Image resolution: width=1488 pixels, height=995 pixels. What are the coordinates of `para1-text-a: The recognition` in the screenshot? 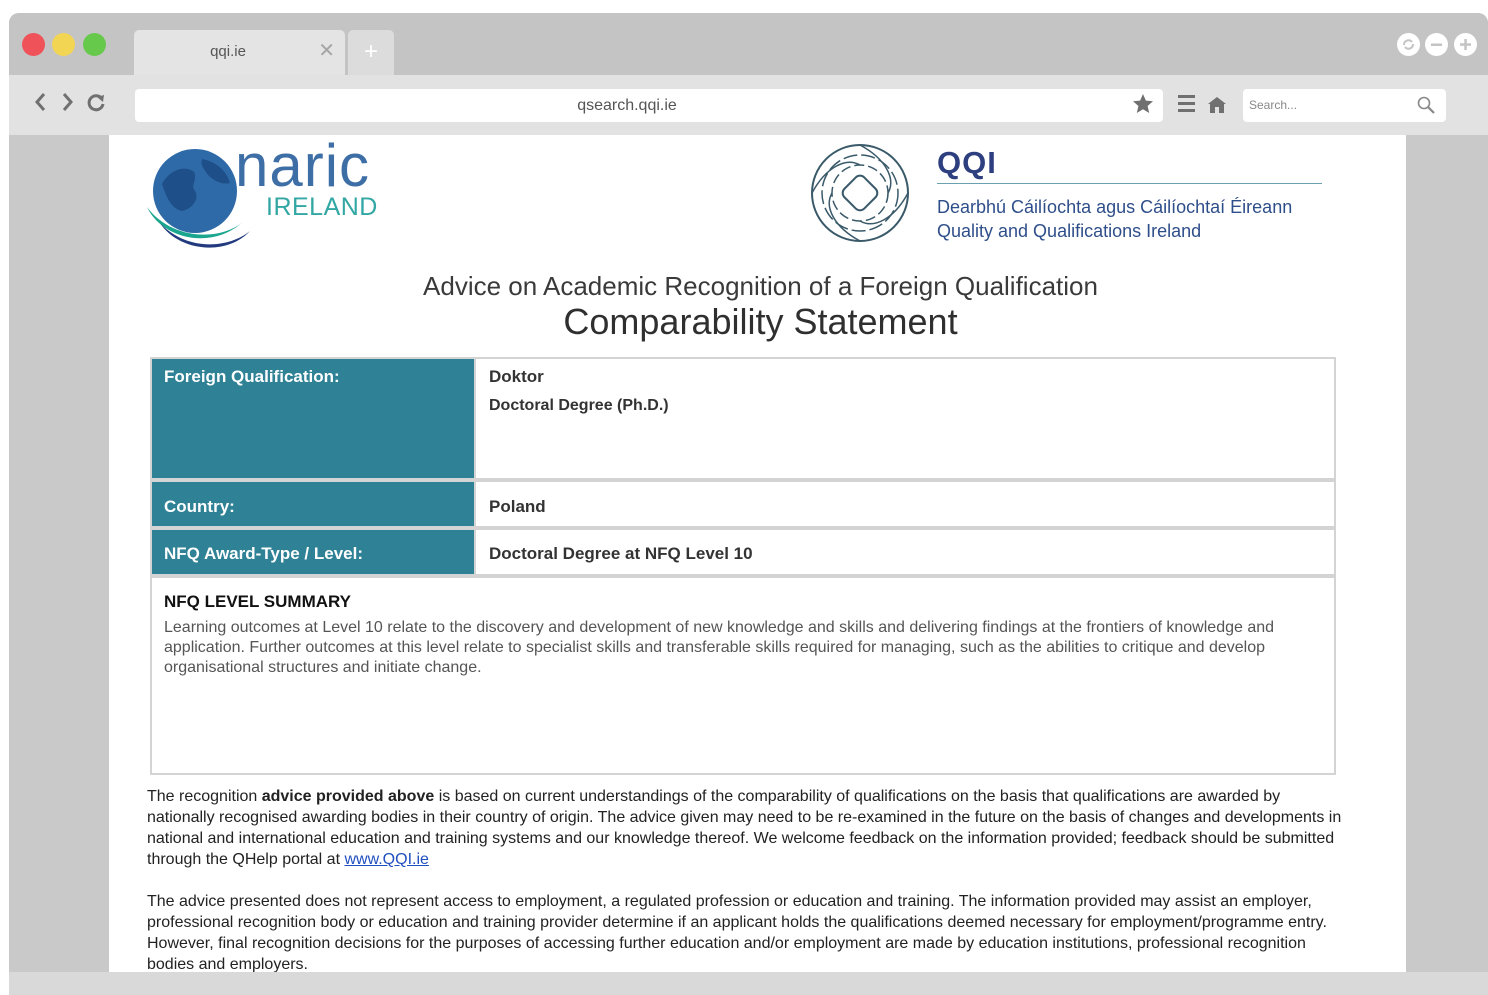 It's located at (204, 796).